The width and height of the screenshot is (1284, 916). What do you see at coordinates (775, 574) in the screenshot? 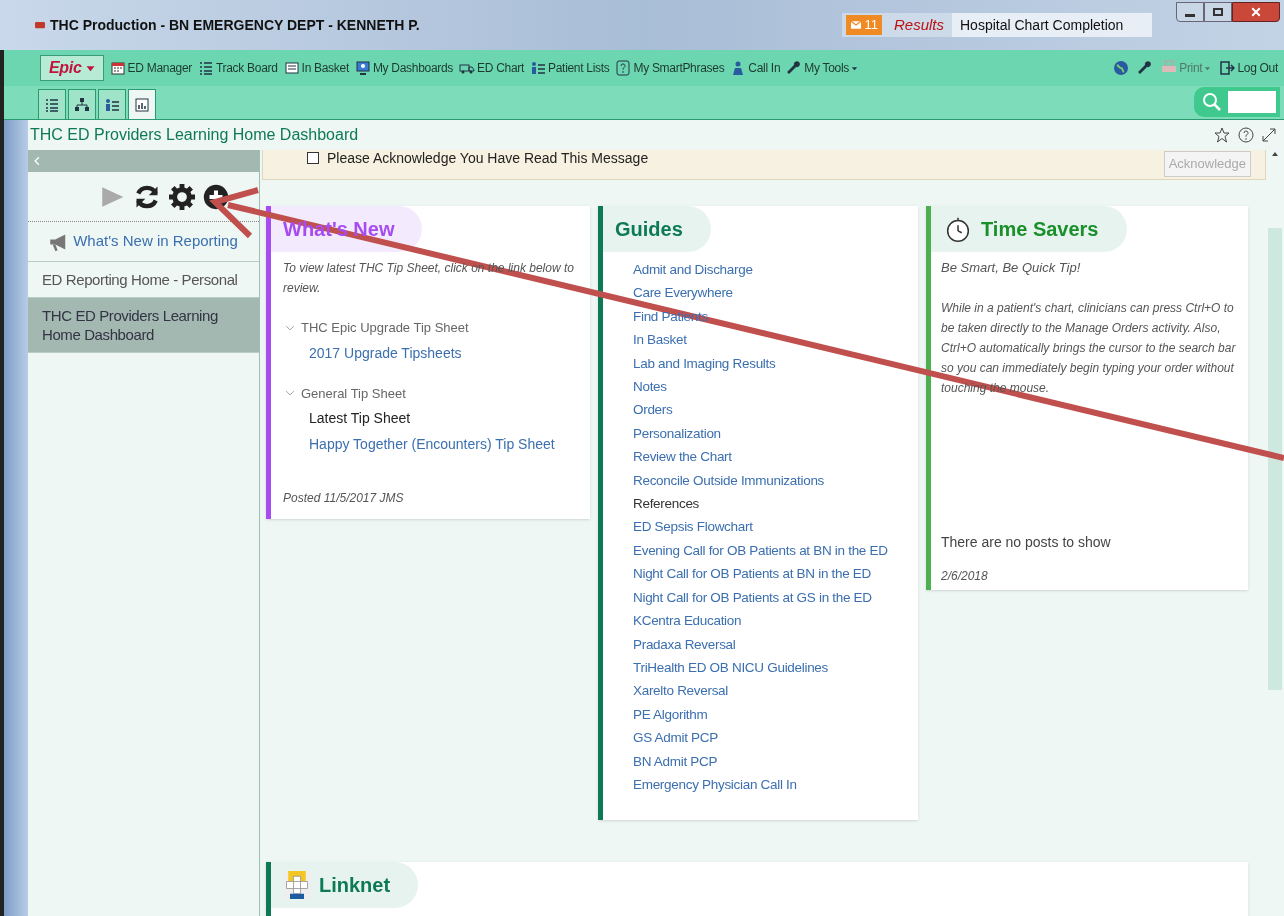
I see `guide-link: Night Call for OB Patients at BN in the ED` at bounding box center [775, 574].